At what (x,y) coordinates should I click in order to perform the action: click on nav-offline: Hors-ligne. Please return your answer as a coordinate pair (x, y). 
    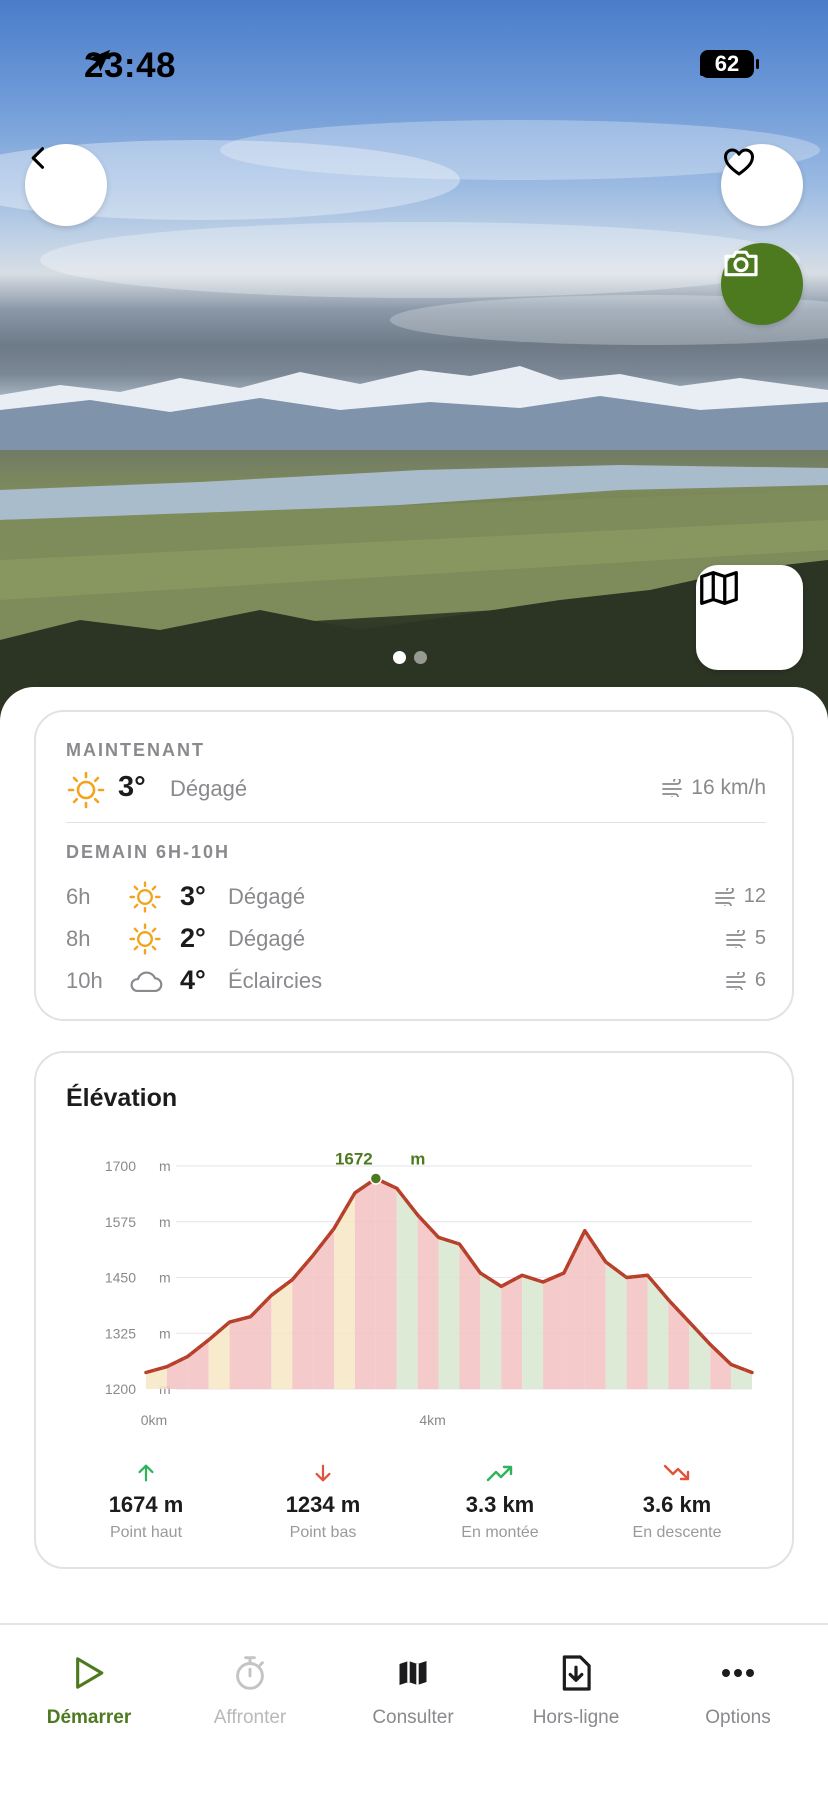
    Looking at the image, I should click on (576, 1690).